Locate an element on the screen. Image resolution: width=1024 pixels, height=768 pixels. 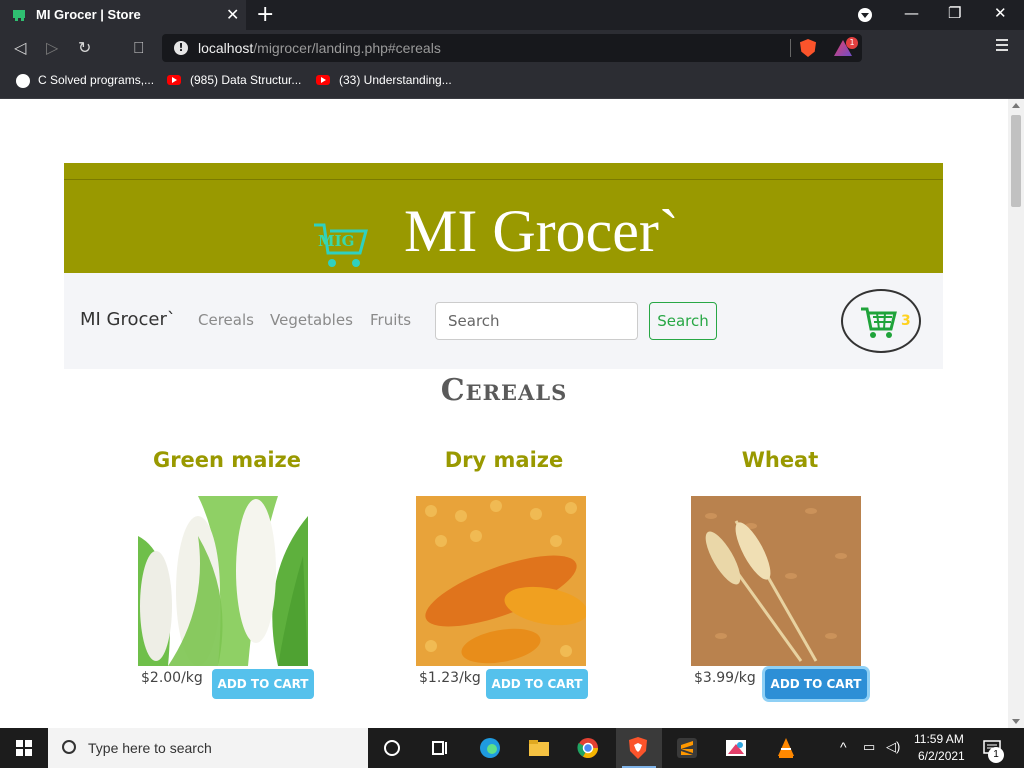
banner-title: MI Grocer` is located at coordinates (541, 231).